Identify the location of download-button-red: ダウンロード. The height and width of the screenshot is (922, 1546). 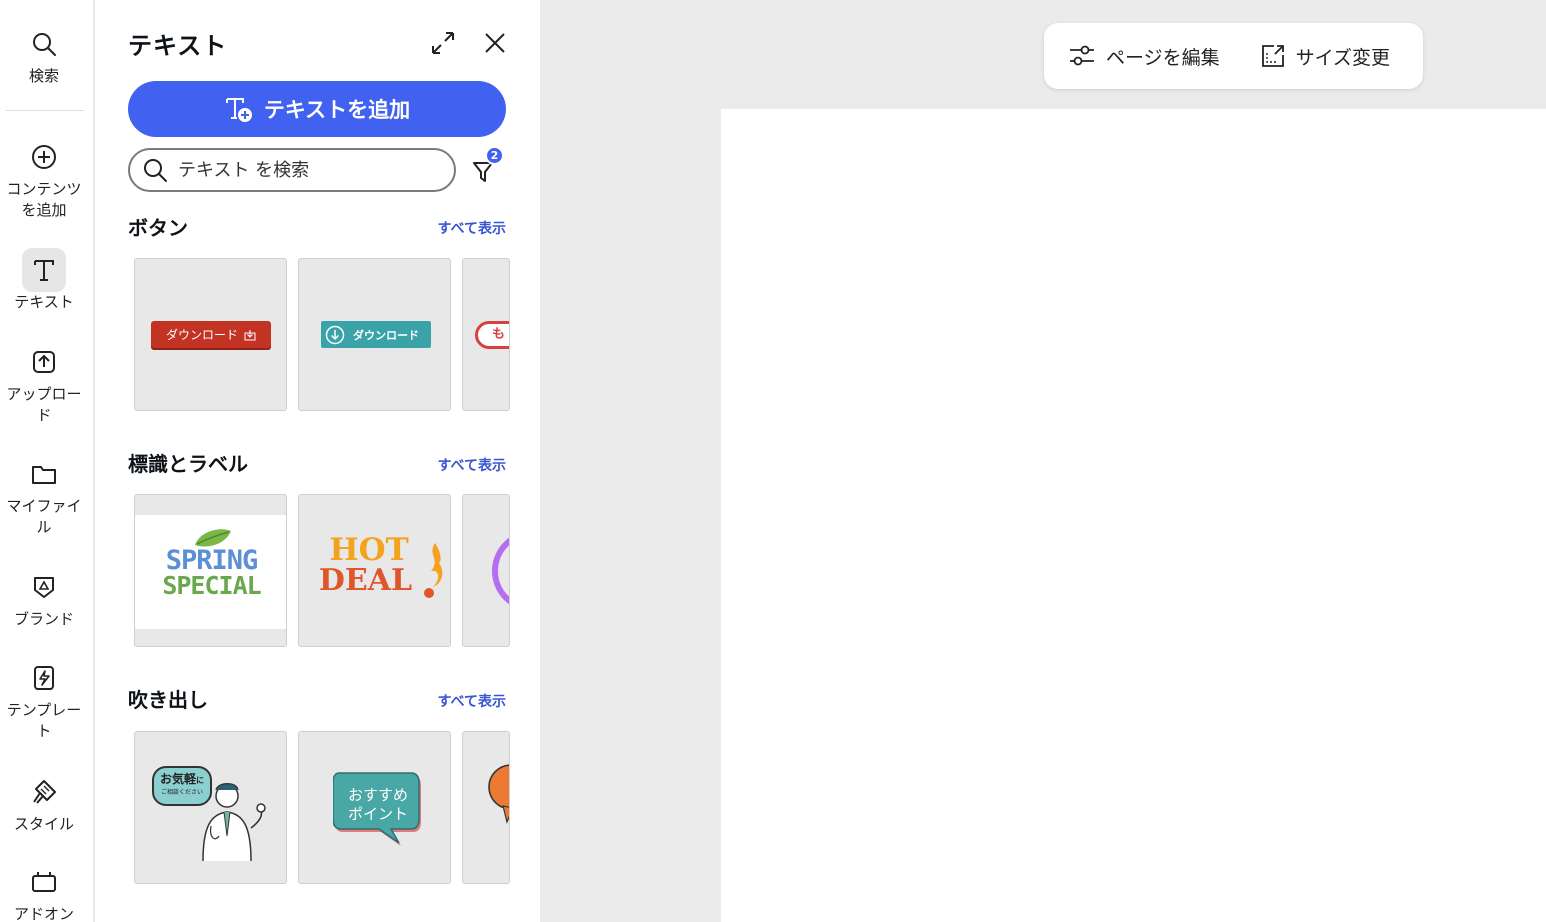
(211, 334).